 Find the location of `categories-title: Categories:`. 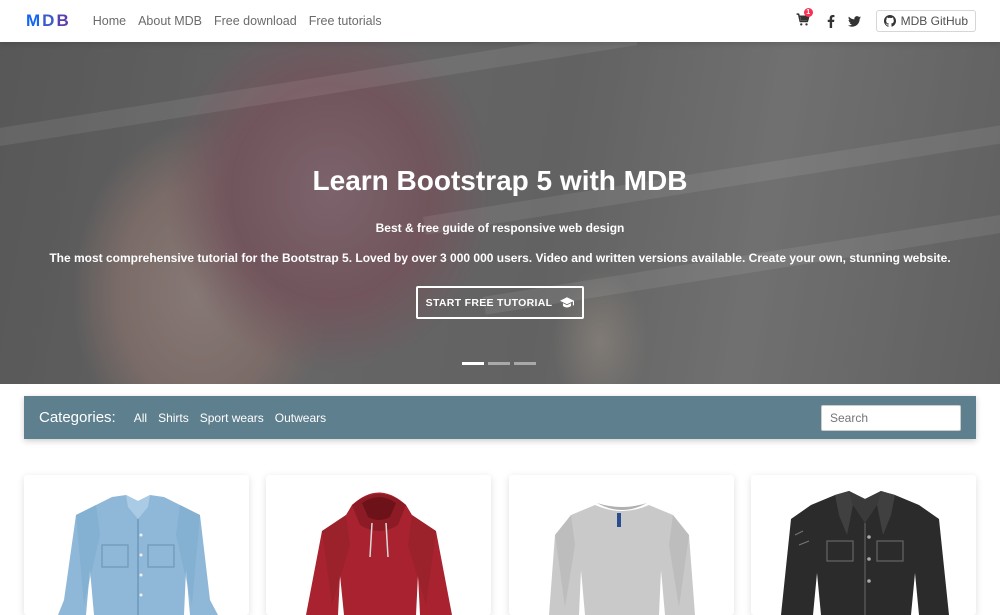

categories-title: Categories: is located at coordinates (77, 417).